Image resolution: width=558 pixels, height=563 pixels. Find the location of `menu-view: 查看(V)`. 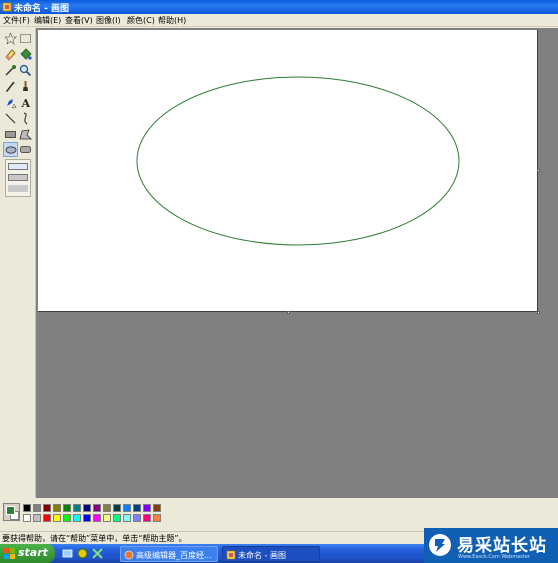

menu-view: 查看(V) is located at coordinates (79, 20).